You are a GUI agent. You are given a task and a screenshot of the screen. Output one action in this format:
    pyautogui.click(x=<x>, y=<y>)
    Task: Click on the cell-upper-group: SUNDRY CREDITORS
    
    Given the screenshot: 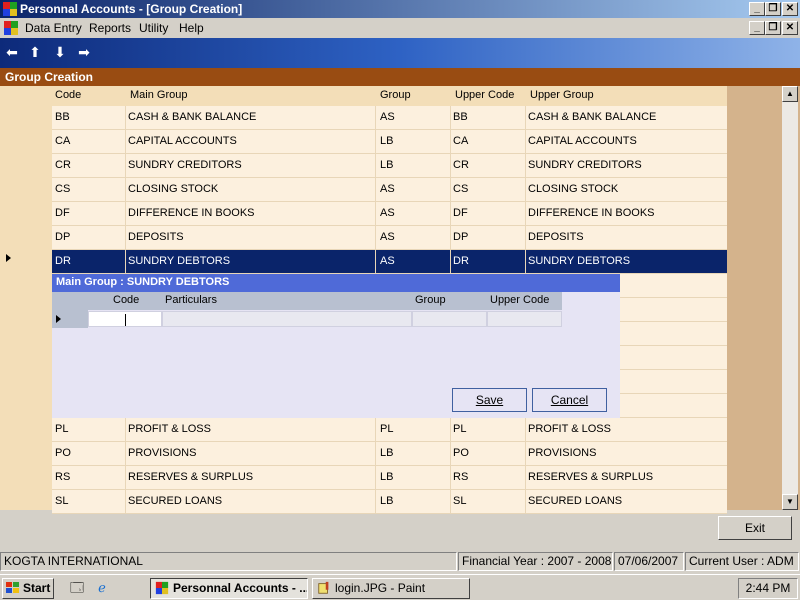 What is the action you would take?
    pyautogui.click(x=585, y=165)
    